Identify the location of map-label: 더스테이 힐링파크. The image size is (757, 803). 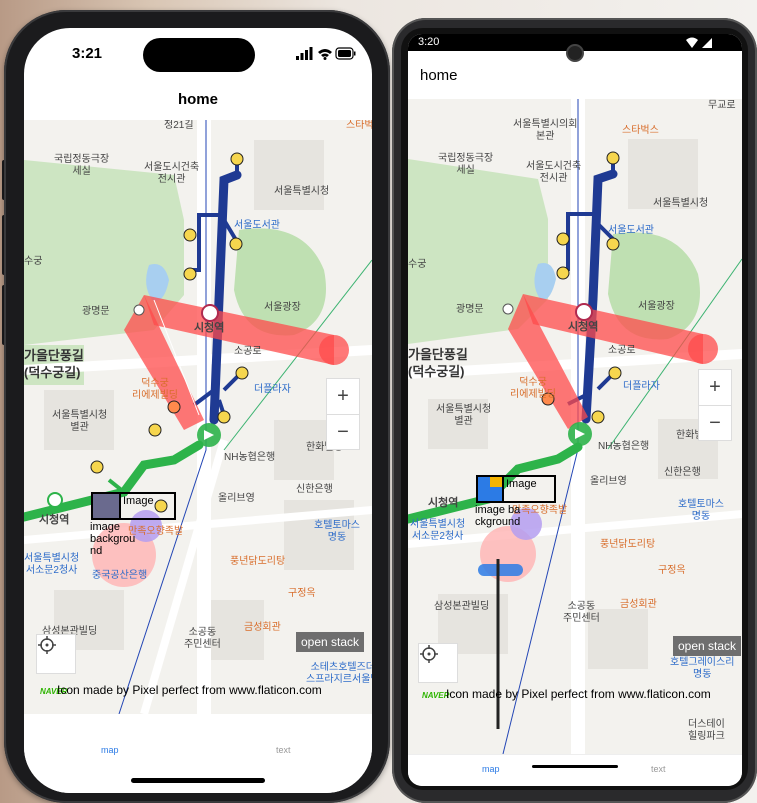
(706, 730).